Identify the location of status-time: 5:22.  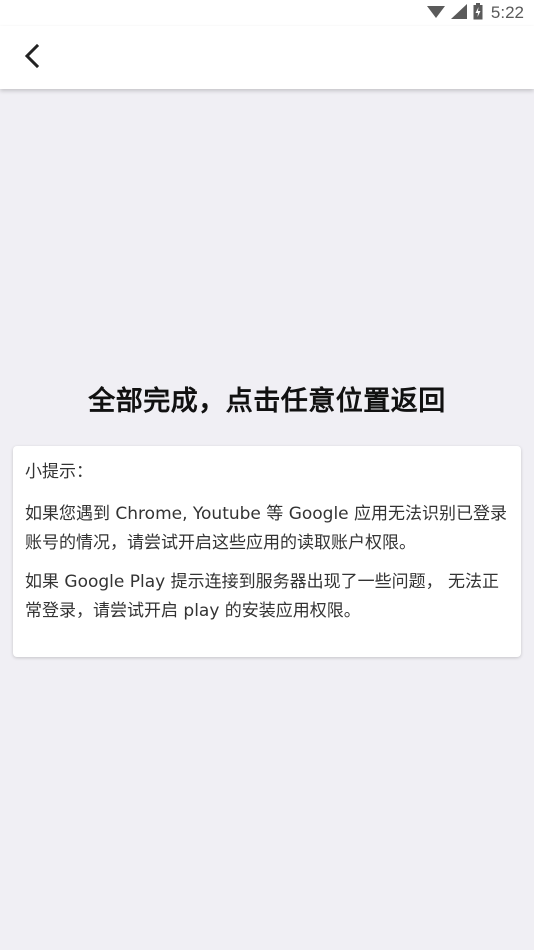
(507, 12).